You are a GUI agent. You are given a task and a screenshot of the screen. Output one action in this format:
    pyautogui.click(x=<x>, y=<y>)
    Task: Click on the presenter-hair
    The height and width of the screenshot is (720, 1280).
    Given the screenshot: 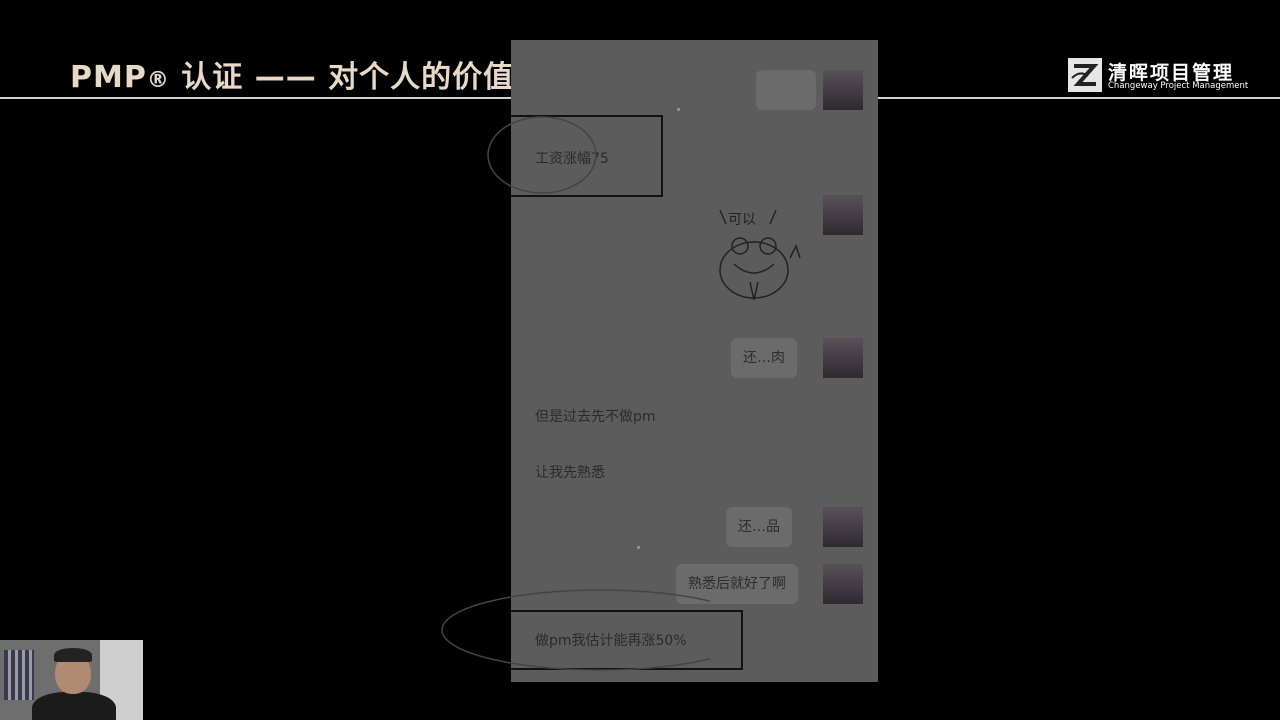 What is the action you would take?
    pyautogui.click(x=73, y=655)
    